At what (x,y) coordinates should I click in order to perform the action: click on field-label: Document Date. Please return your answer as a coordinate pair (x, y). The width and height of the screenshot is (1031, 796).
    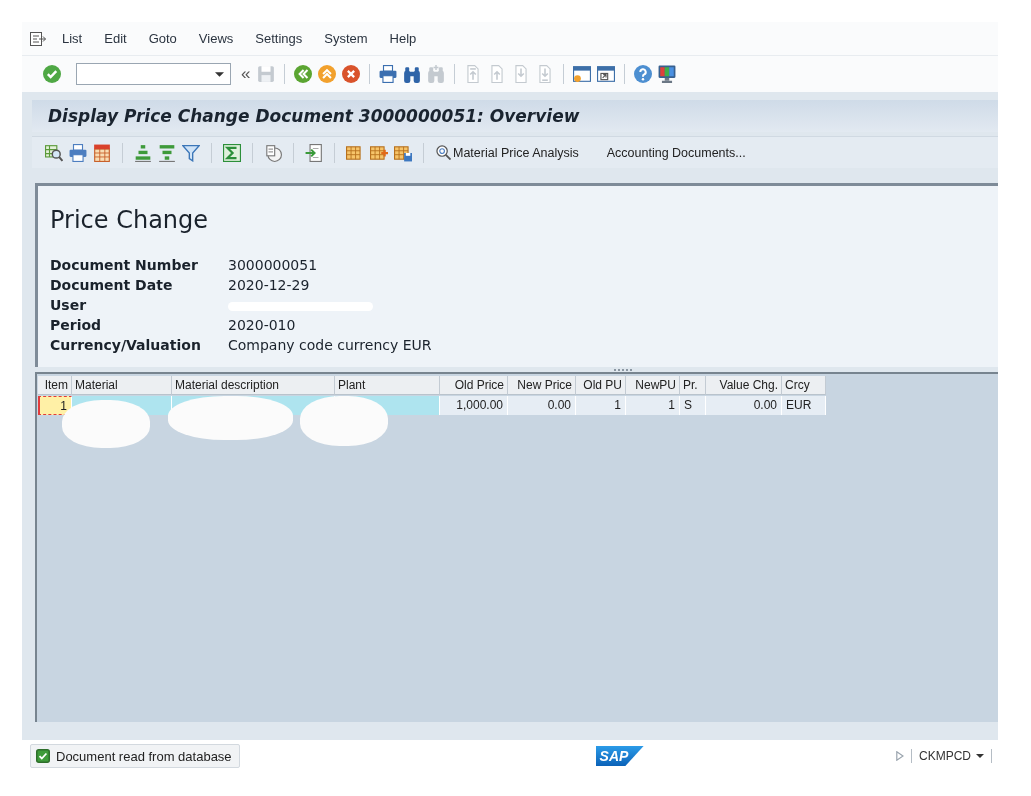
    Looking at the image, I should click on (111, 285).